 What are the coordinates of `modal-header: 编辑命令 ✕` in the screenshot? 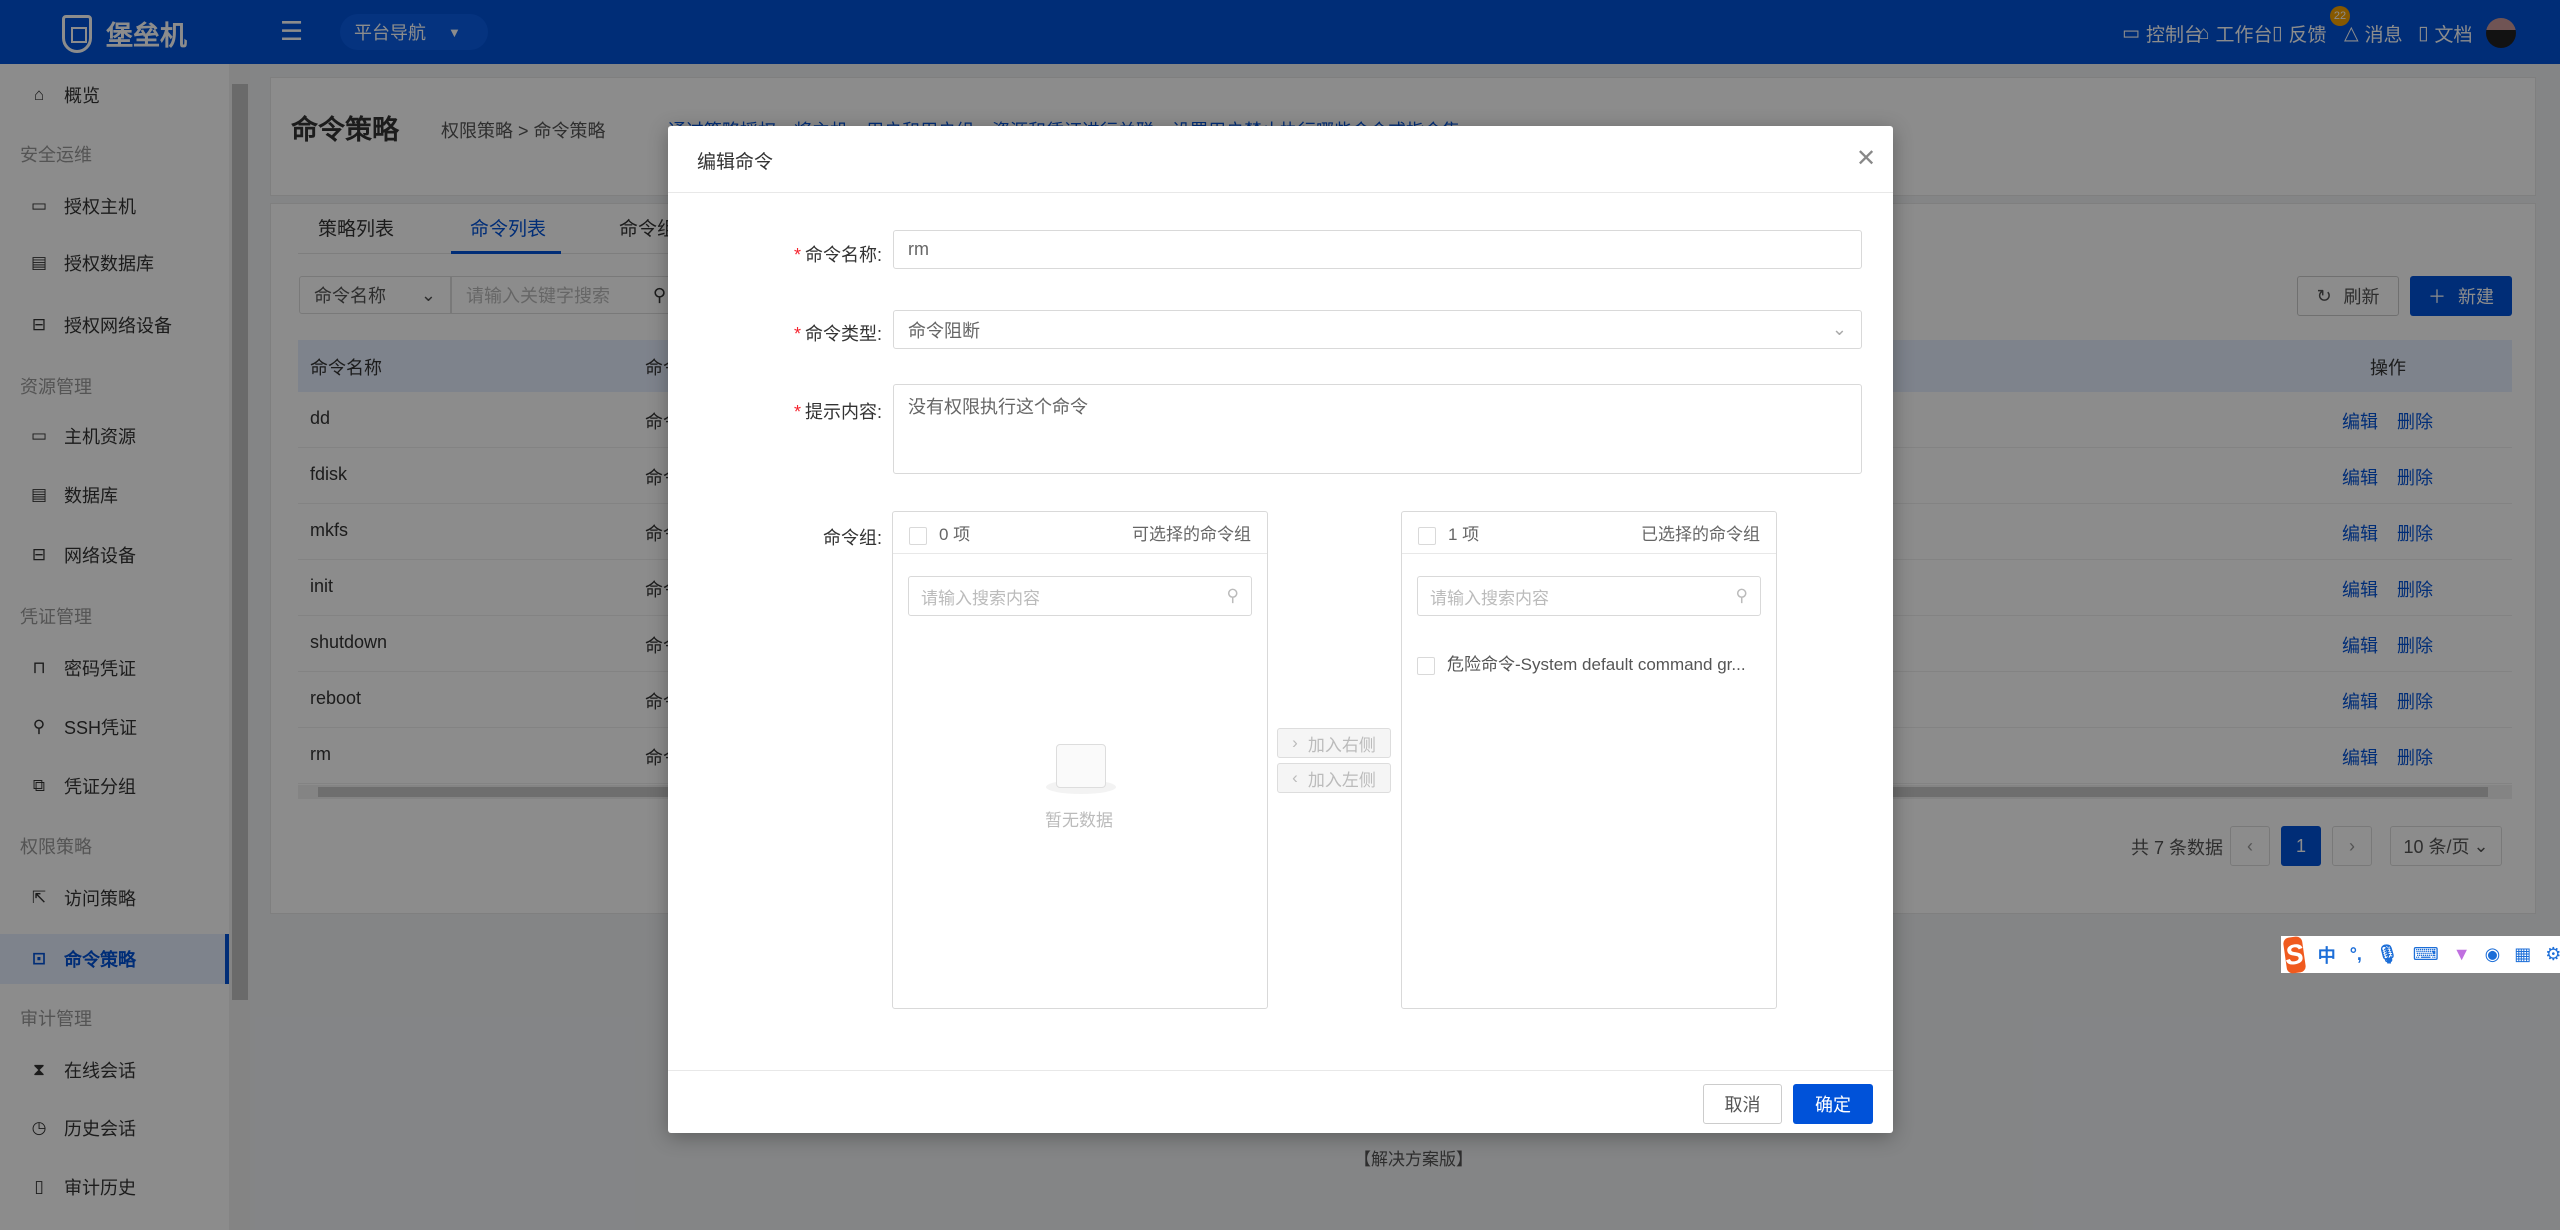 It's located at (1280, 159).